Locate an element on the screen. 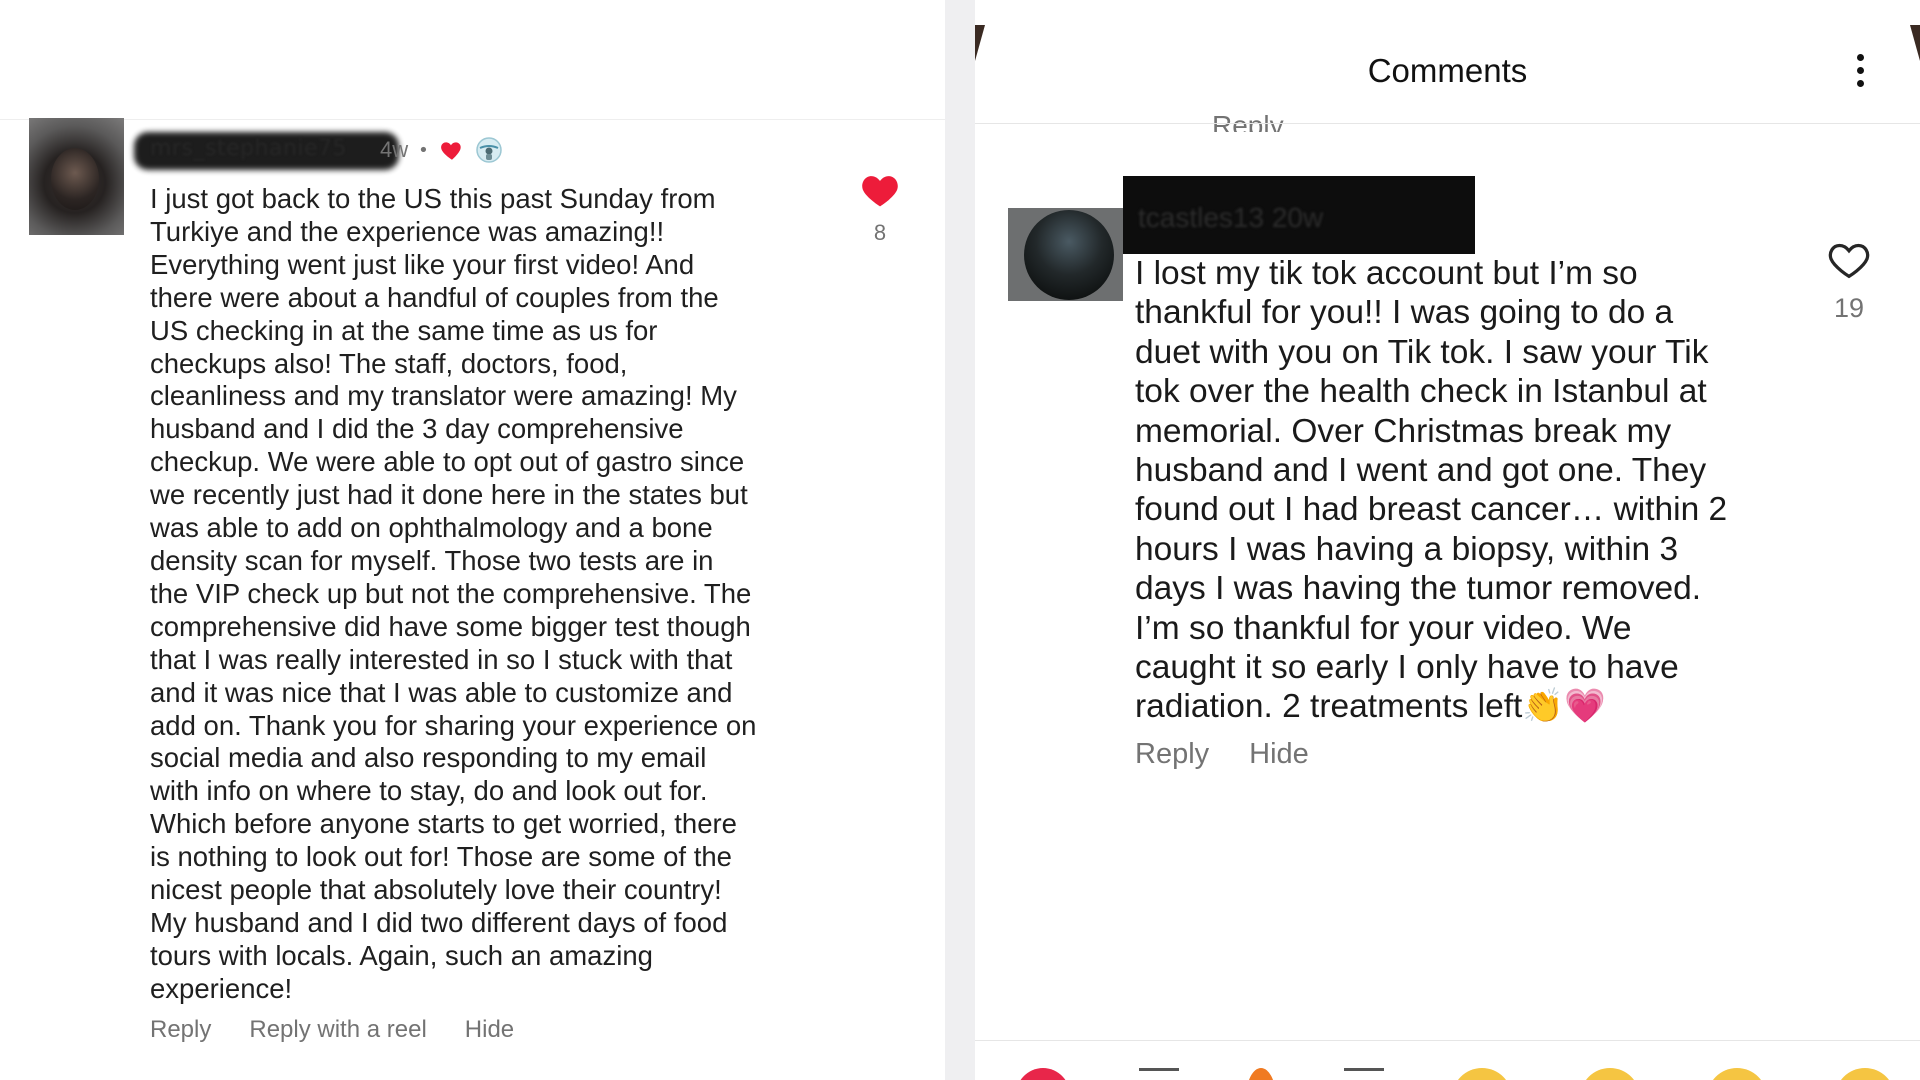 Image resolution: width=1920 pixels, height=1080 pixels. header-divider is located at coordinates (1447, 123).